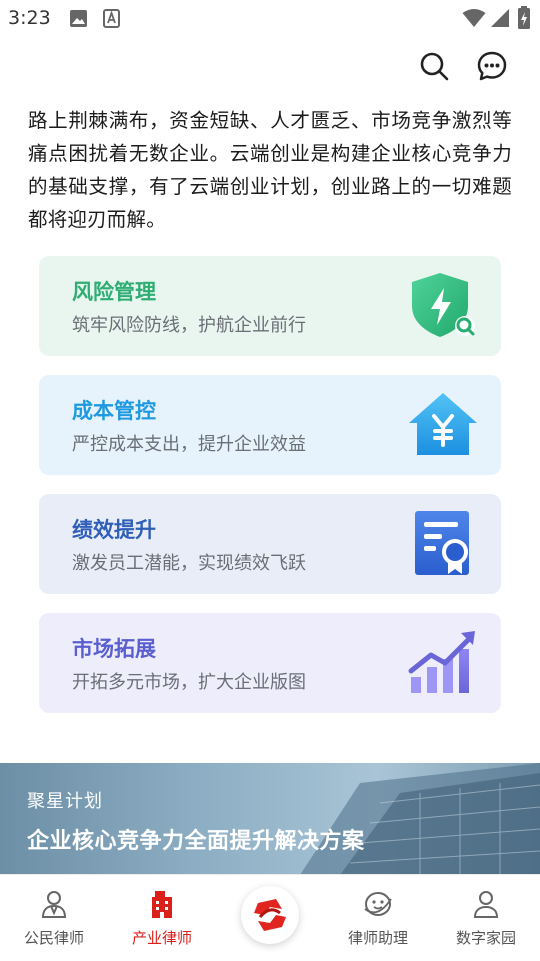 Image resolution: width=540 pixels, height=961 pixels. What do you see at coordinates (524, 17) in the screenshot?
I see `battery-icon` at bounding box center [524, 17].